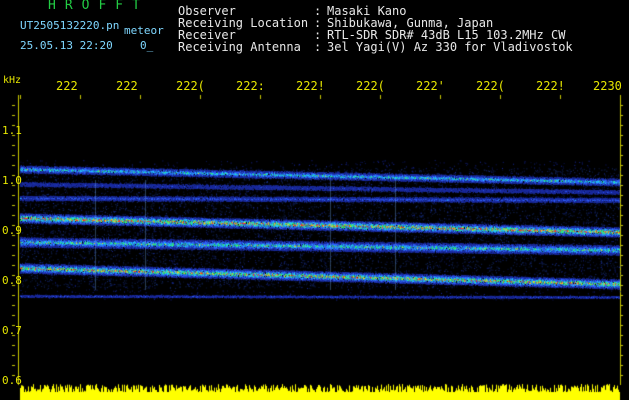 The width and height of the screenshot is (629, 400). Describe the element at coordinates (450, 47) in the screenshot. I see `antenna-value: 3el Yagi(V) Az 330 for Vladivostok` at that location.